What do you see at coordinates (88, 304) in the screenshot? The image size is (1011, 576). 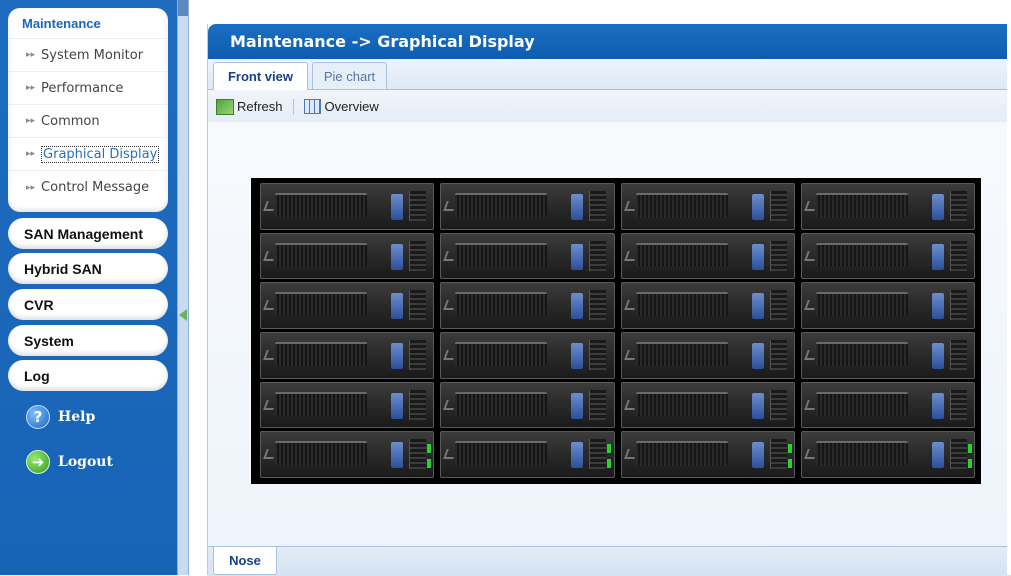 I see `sidebar-section-cvr: CVR` at bounding box center [88, 304].